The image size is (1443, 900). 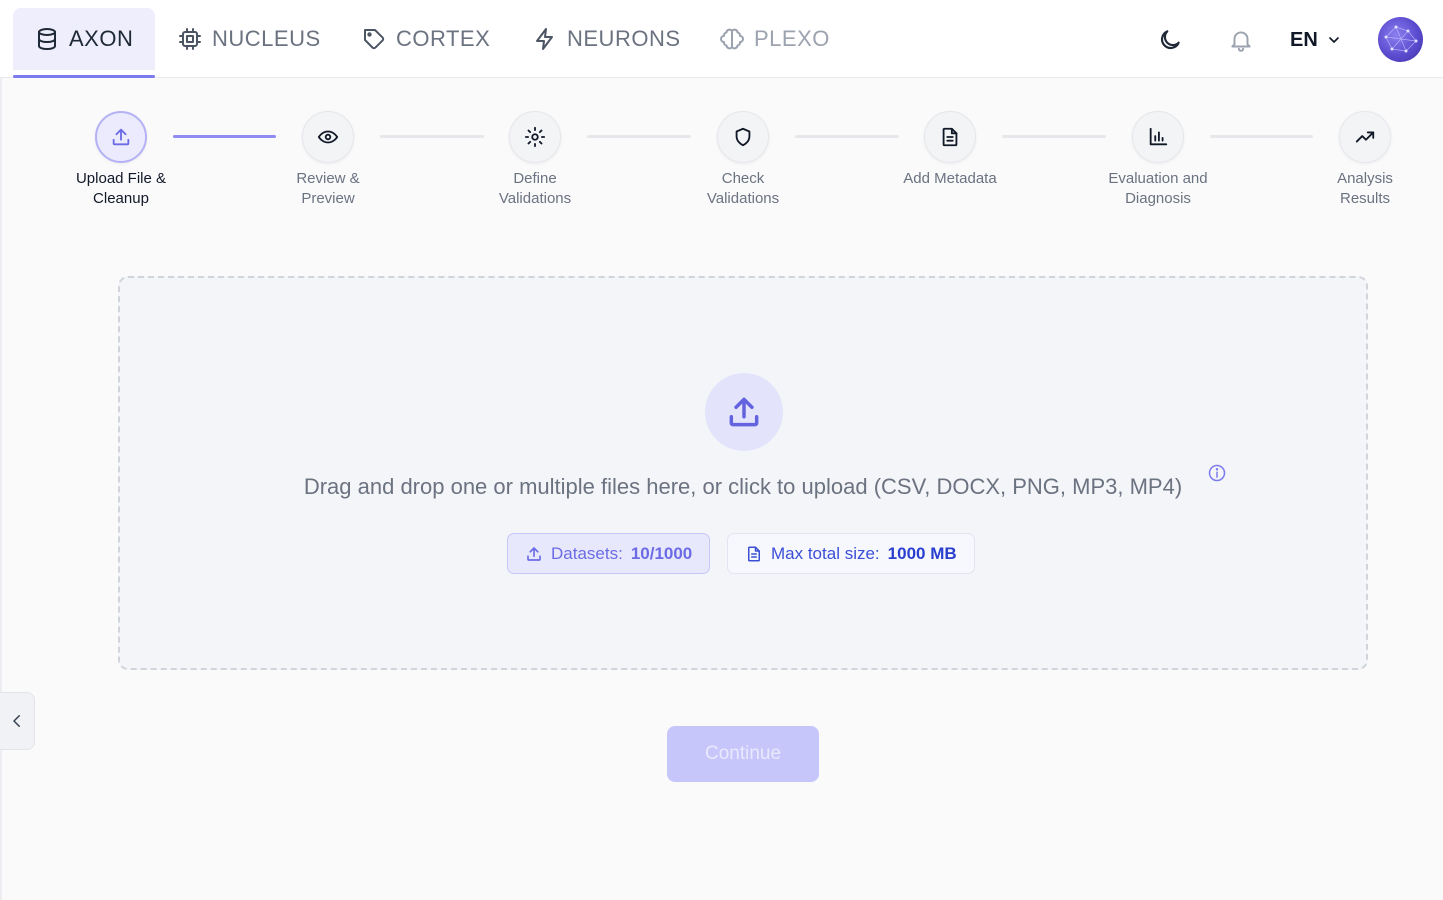 I want to click on trending-up-icon, so click(x=1365, y=137).